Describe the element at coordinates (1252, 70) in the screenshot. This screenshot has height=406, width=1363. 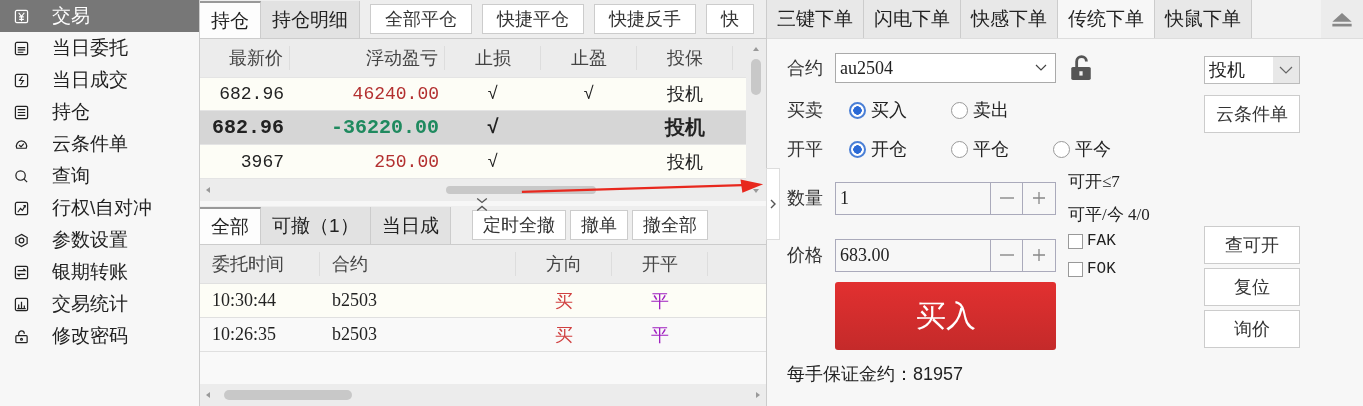
I see `hedge-dropdown: 投机` at that location.